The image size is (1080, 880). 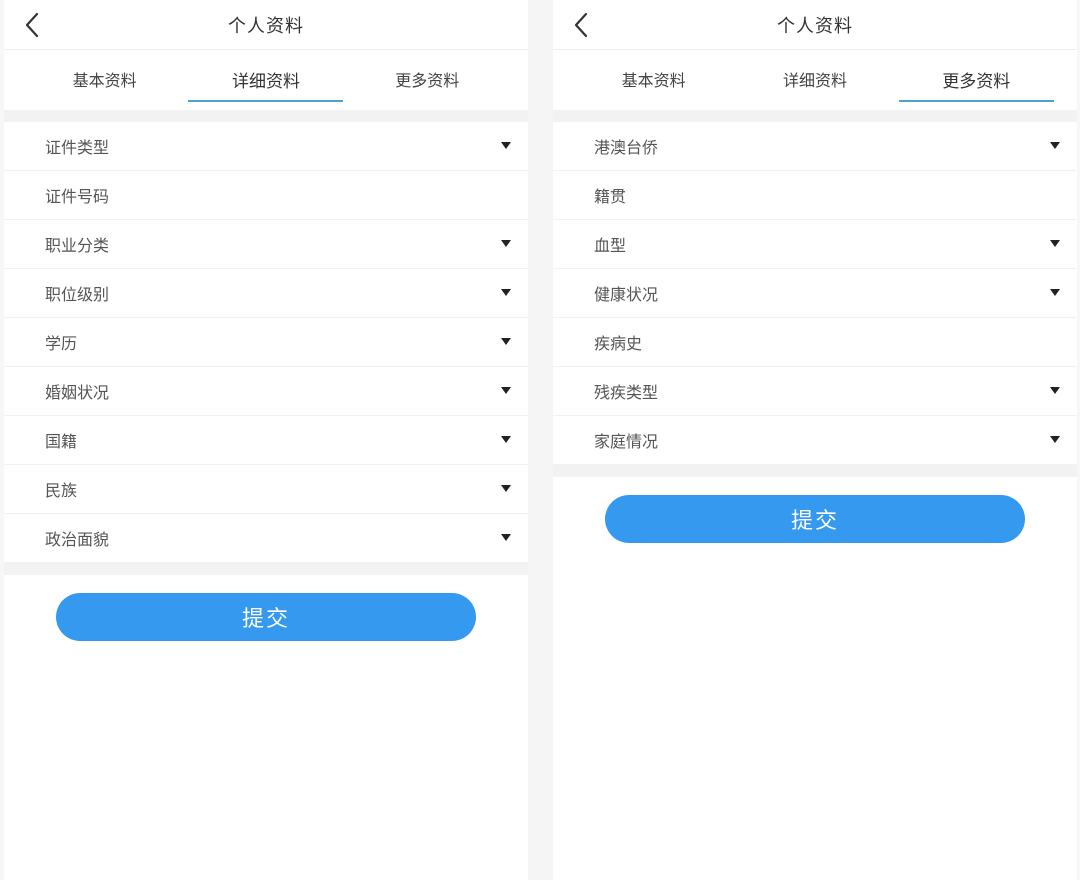 What do you see at coordinates (61, 490) in the screenshot?
I see `field-label: 民族` at bounding box center [61, 490].